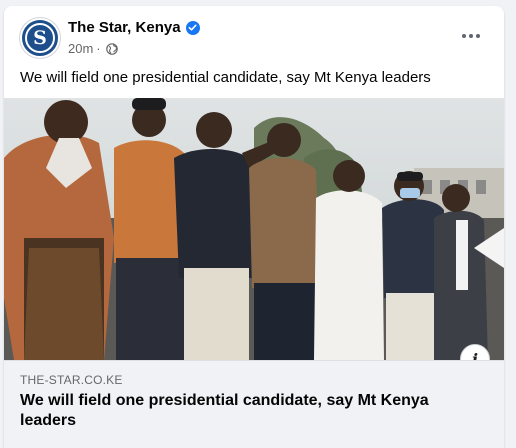  I want to click on verified-badge-icon, so click(192, 27).